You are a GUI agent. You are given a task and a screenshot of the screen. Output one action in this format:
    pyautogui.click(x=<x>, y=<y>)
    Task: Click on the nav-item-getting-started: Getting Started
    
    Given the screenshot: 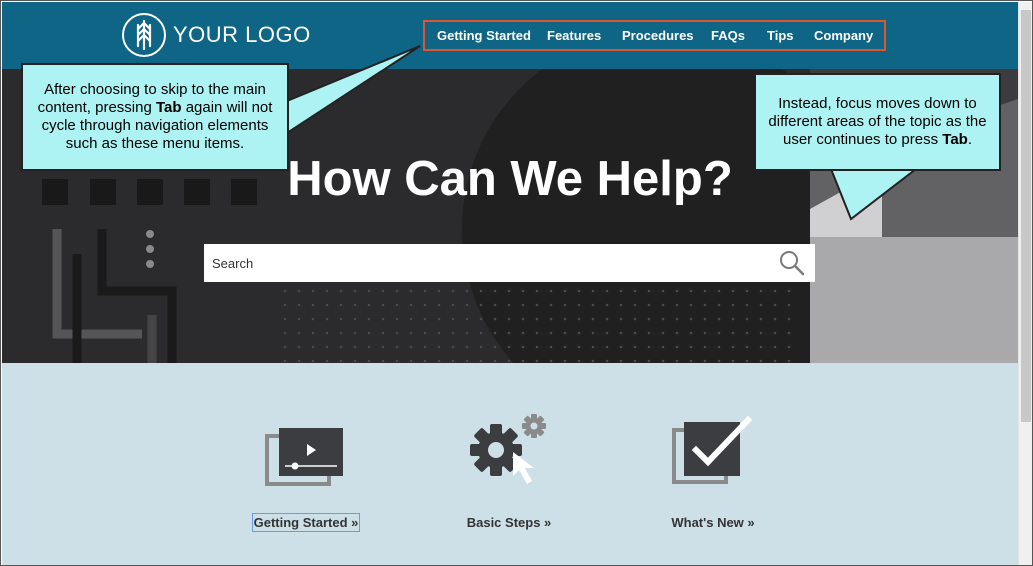 What is the action you would take?
    pyautogui.click(x=484, y=35)
    